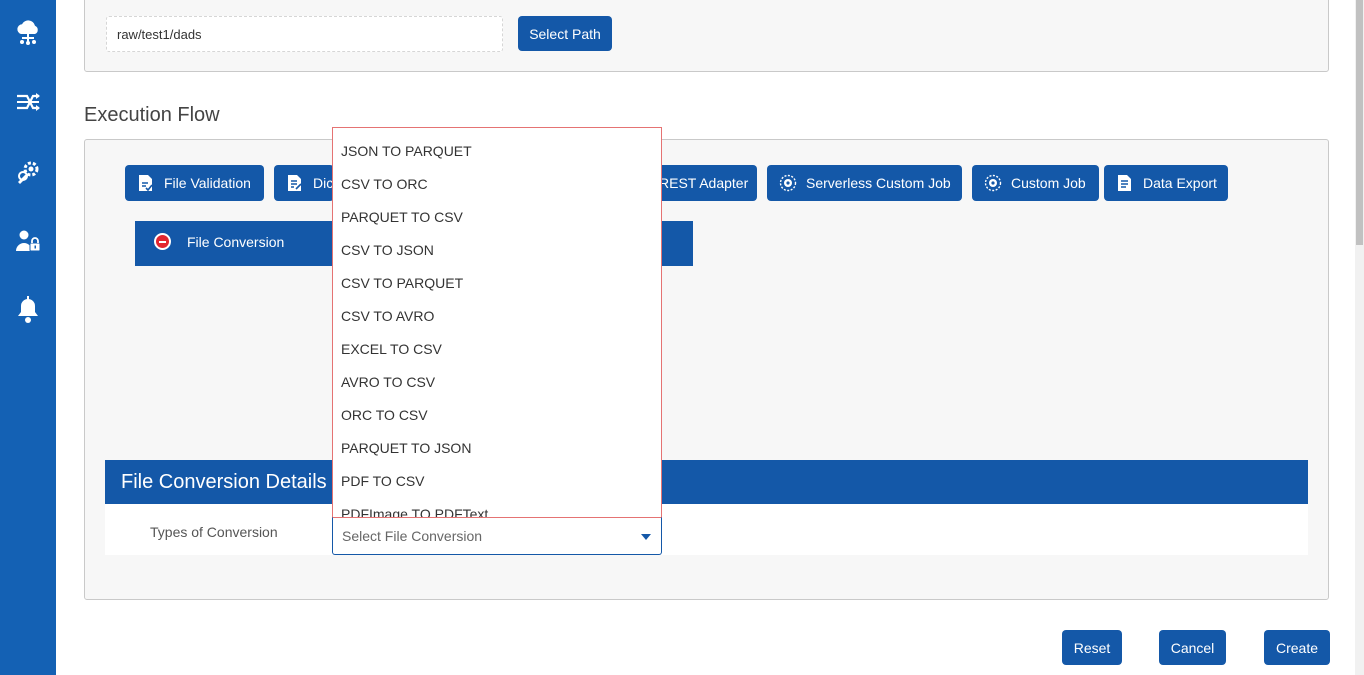  Describe the element at coordinates (214, 532) in the screenshot. I see `types-of-conversion-label: Types of Conversion` at that location.